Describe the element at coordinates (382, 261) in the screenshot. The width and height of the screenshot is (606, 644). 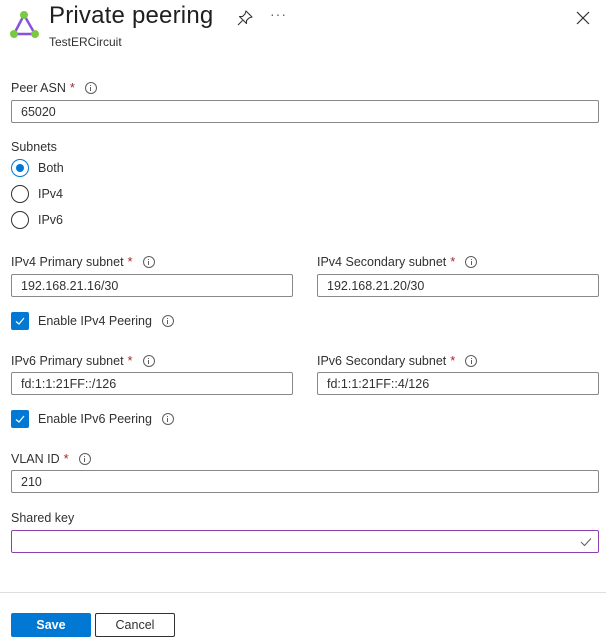
I see `ipv4-secondary-label-text: IPv4 Secondary subnet` at that location.